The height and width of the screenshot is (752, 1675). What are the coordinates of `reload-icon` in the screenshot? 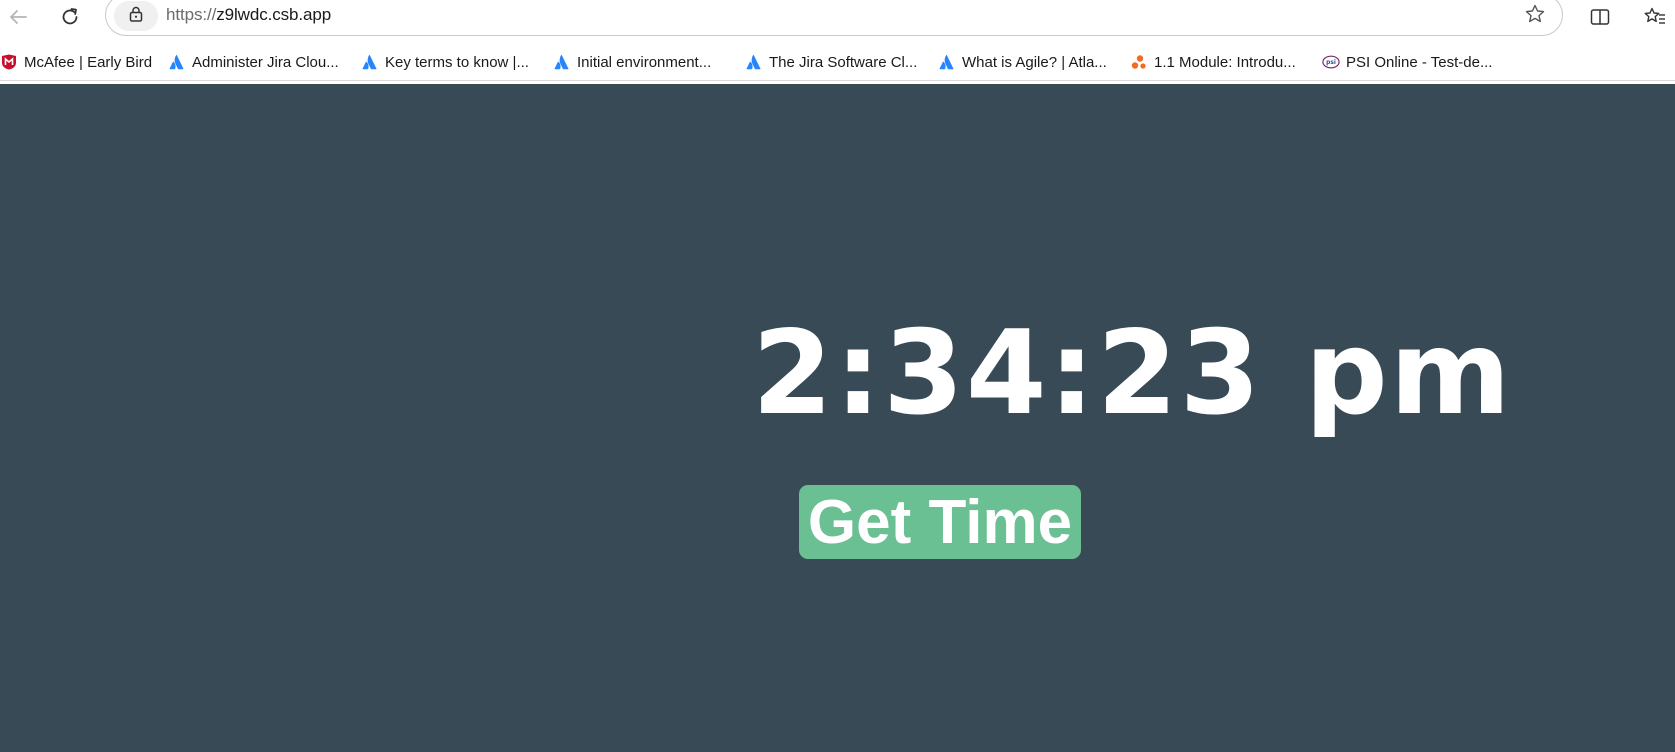 It's located at (70, 17).